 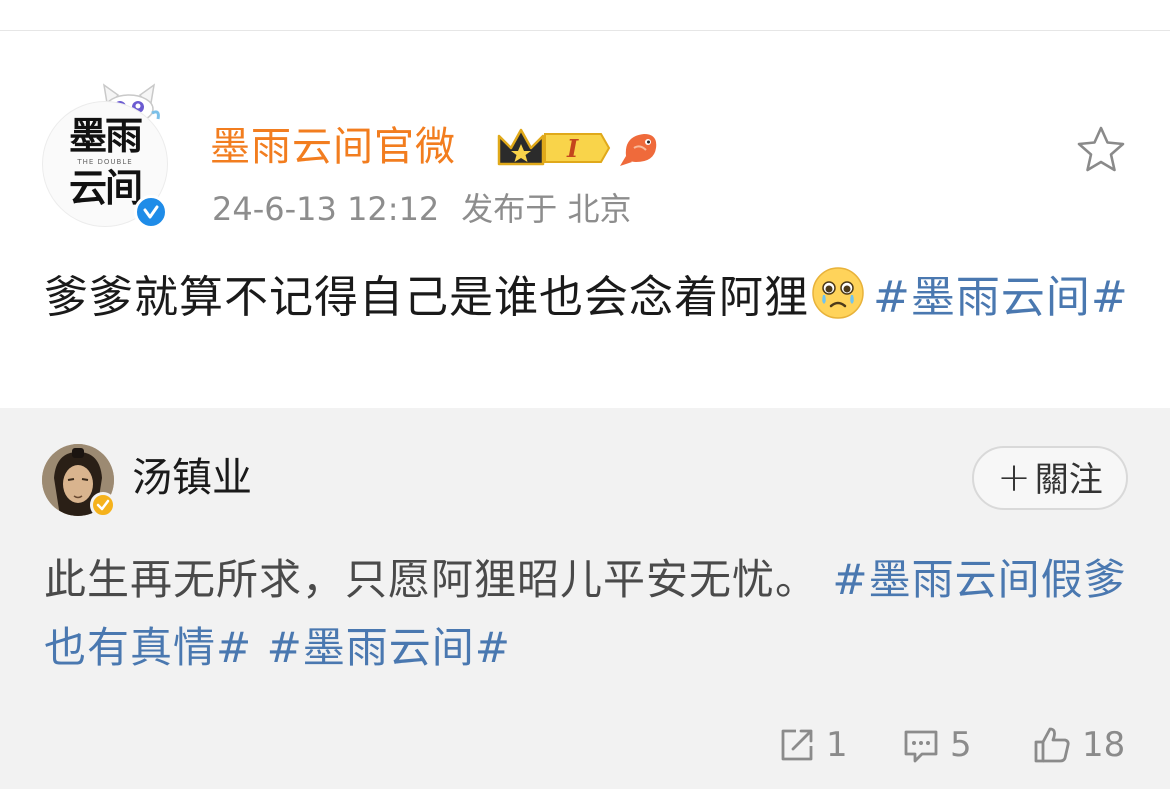 I want to click on verified-gold-icon, so click(x=103, y=505).